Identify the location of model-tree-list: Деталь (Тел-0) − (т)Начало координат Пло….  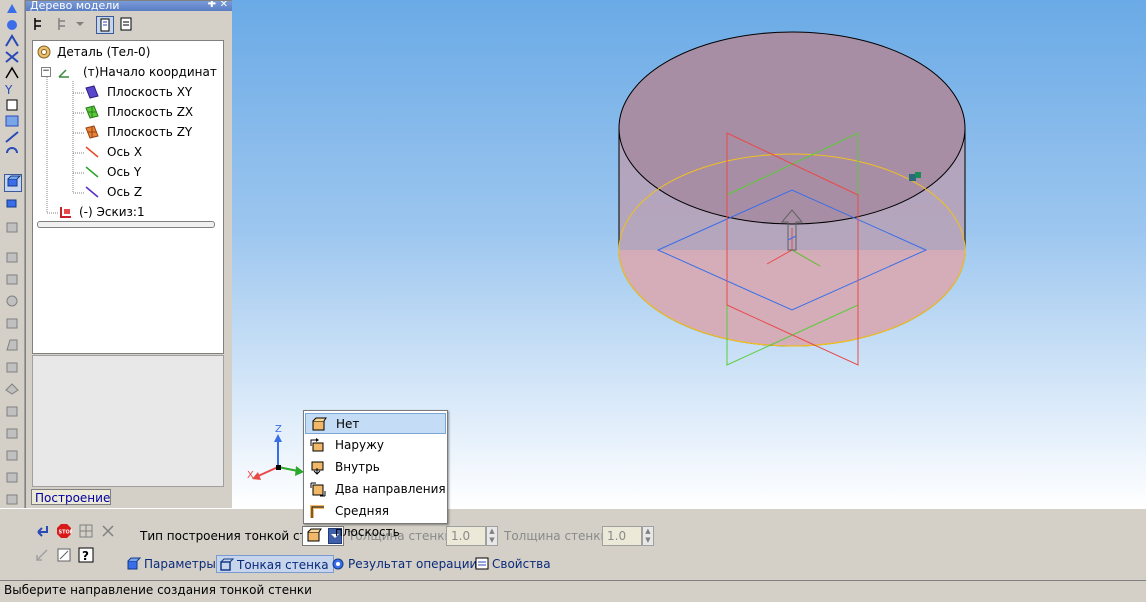
(128, 197).